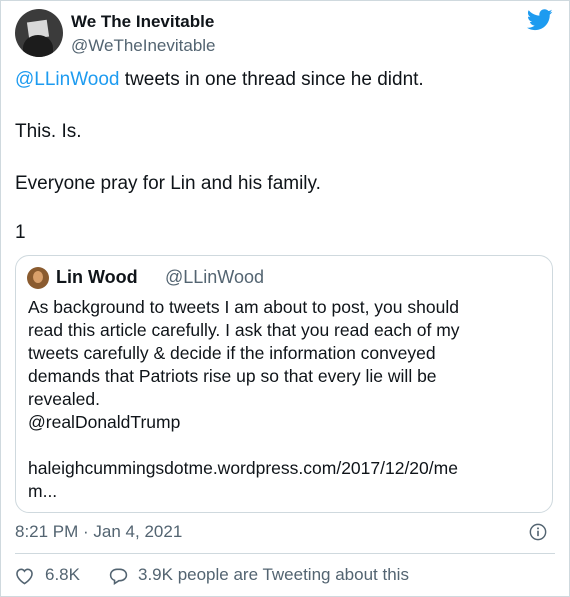 This screenshot has width=570, height=597. What do you see at coordinates (118, 576) in the screenshot?
I see `speech-bubble-icon` at bounding box center [118, 576].